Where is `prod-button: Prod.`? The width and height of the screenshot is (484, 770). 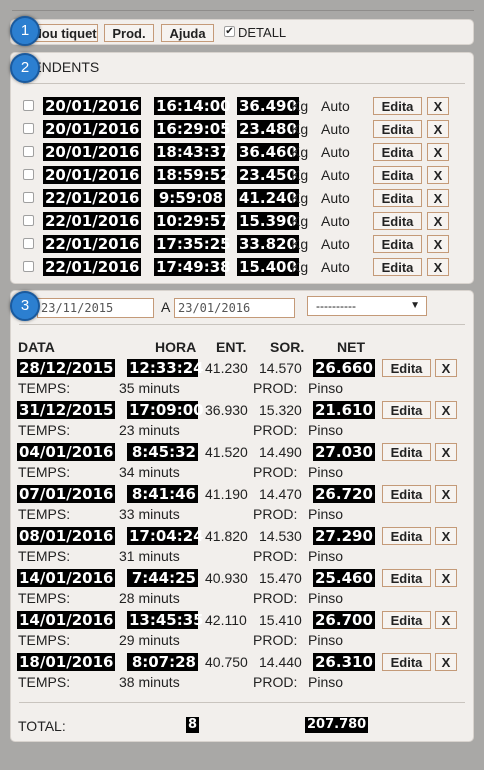
prod-button: Prod. is located at coordinates (129, 33).